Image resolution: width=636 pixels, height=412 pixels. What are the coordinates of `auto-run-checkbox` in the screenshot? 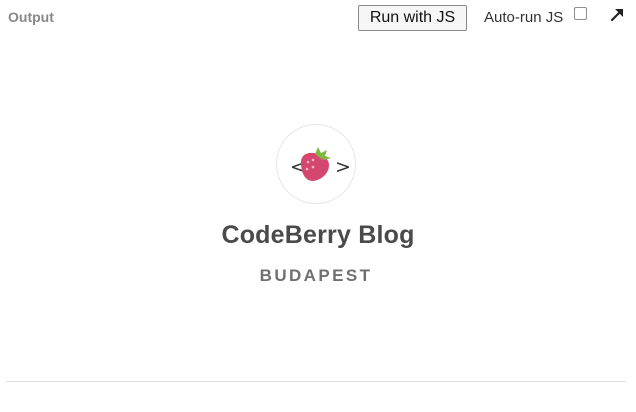 It's located at (580, 13).